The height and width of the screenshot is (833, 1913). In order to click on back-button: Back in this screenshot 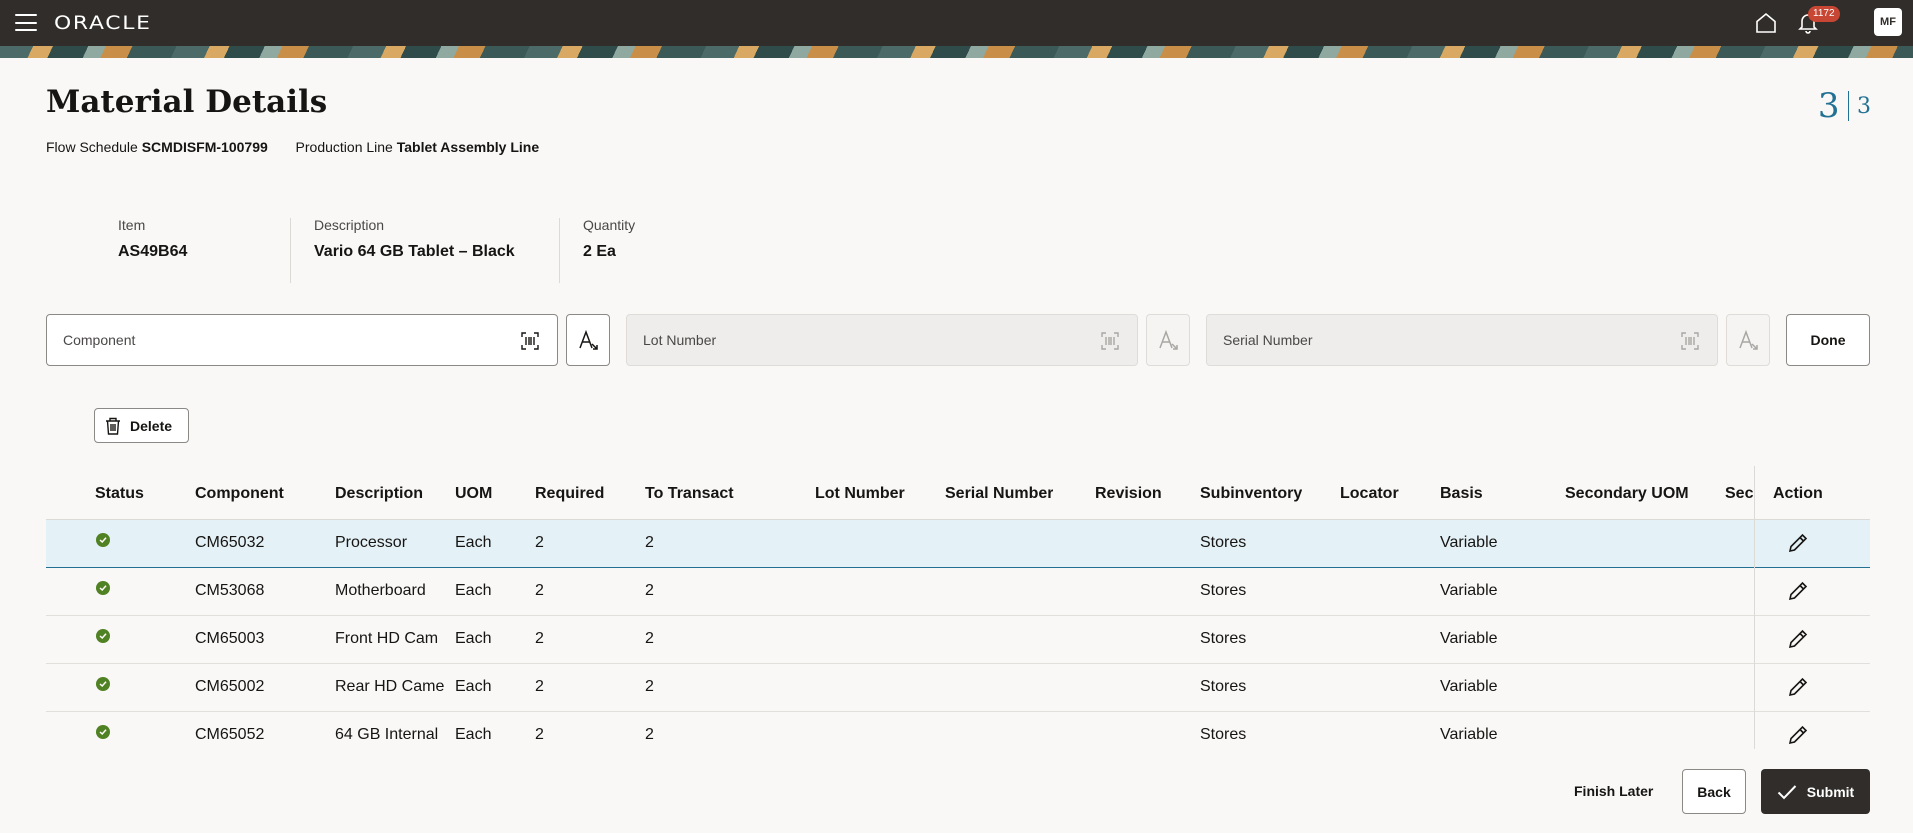, I will do `click(1714, 791)`.